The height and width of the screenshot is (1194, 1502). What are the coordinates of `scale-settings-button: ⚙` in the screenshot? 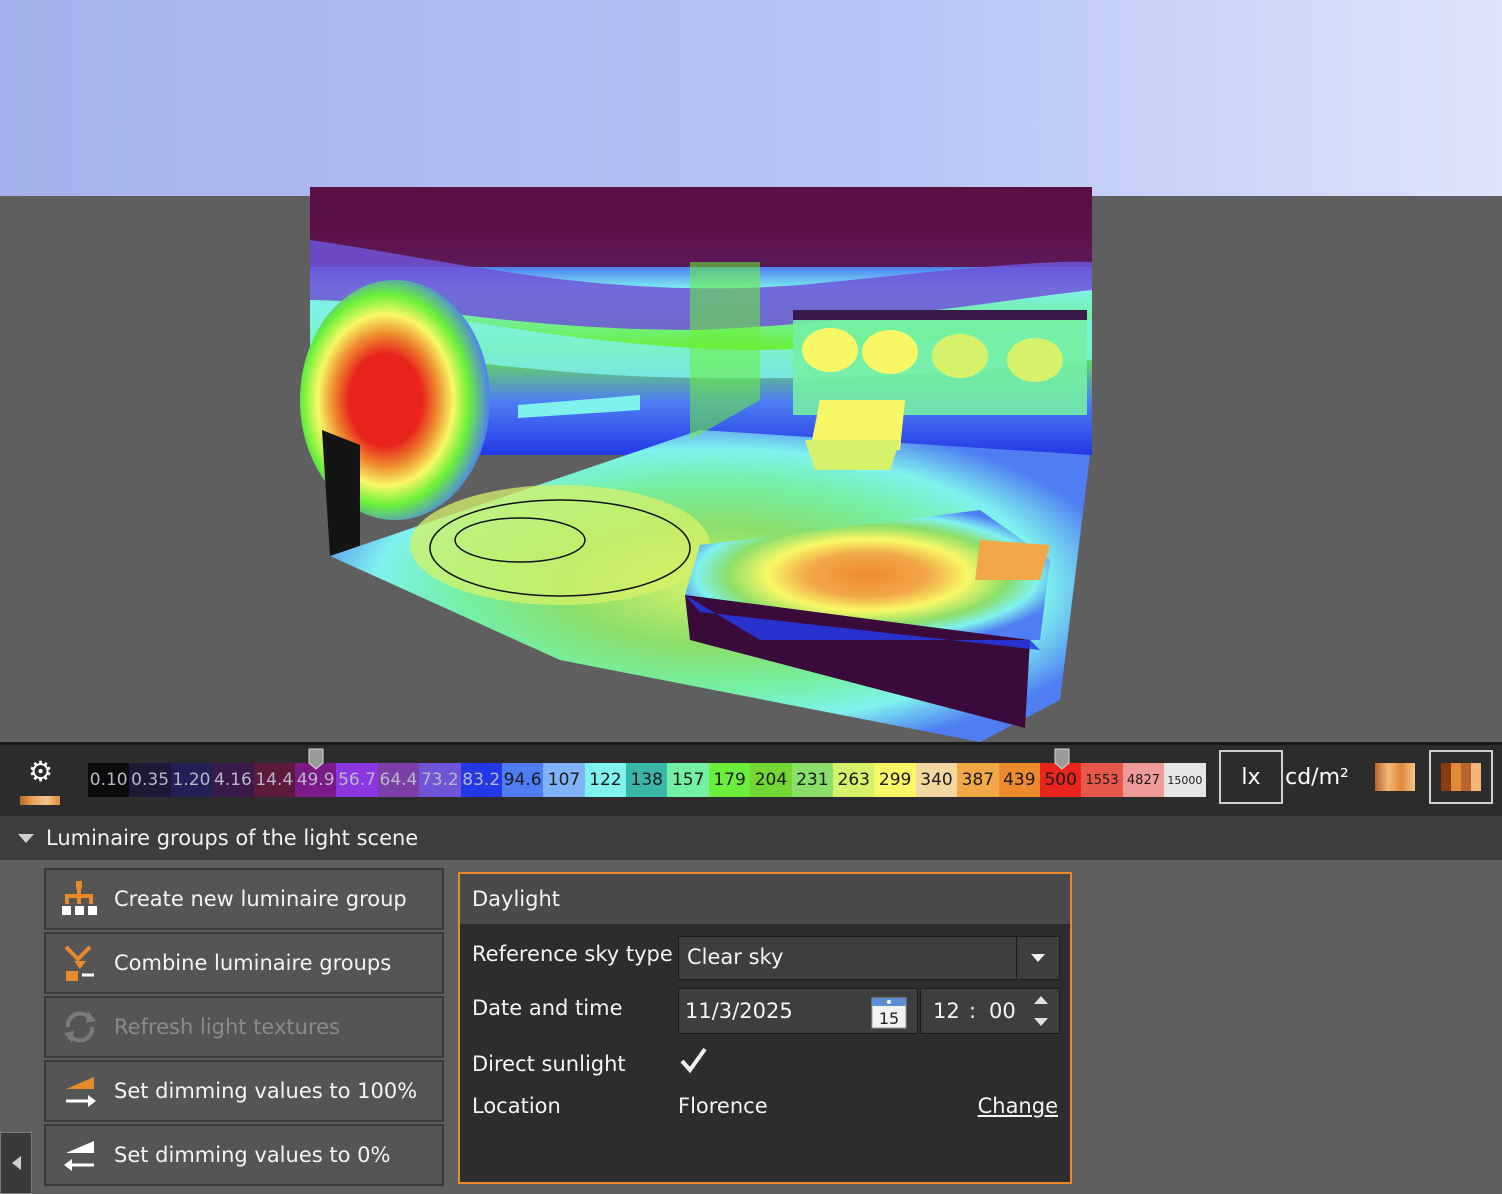 It's located at (41, 780).